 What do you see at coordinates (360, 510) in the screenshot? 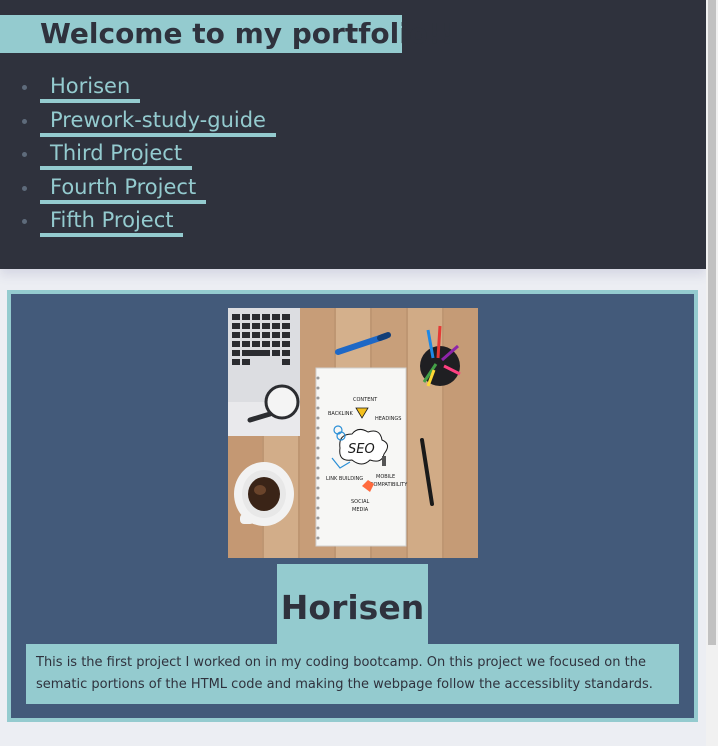
I see `svg-text: MEDIA` at bounding box center [360, 510].